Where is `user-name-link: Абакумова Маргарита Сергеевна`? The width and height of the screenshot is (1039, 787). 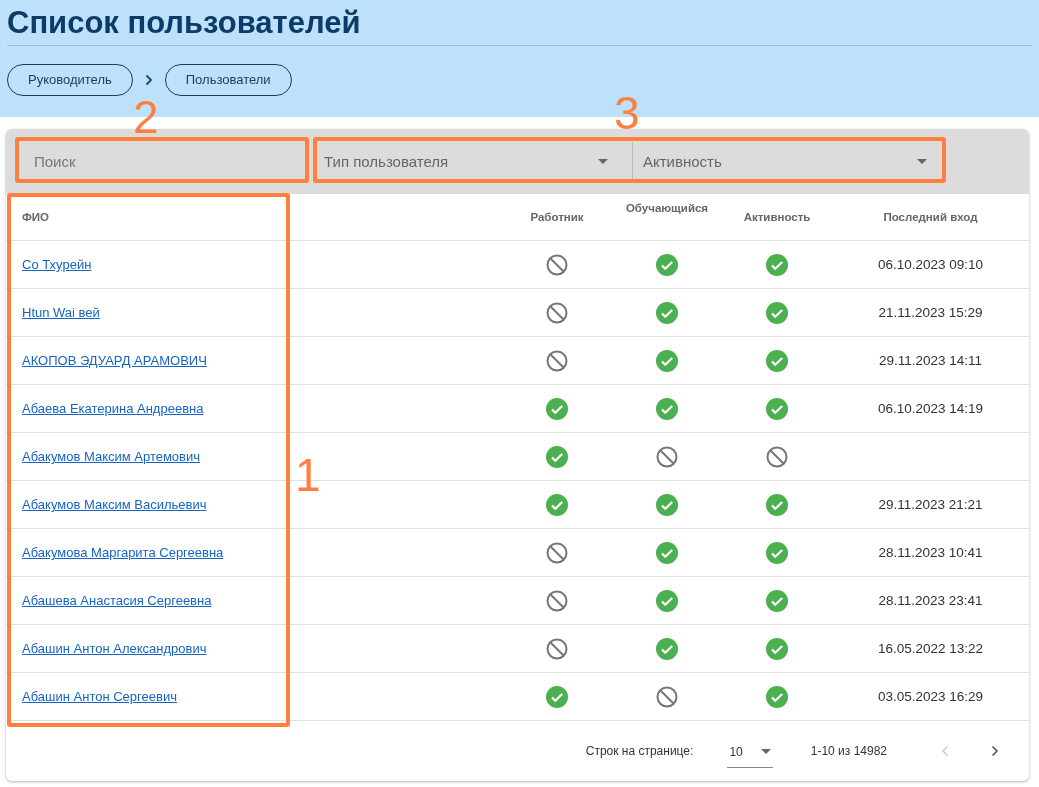
user-name-link: Абакумова Маргарита Сергеевна is located at coordinates (123, 552).